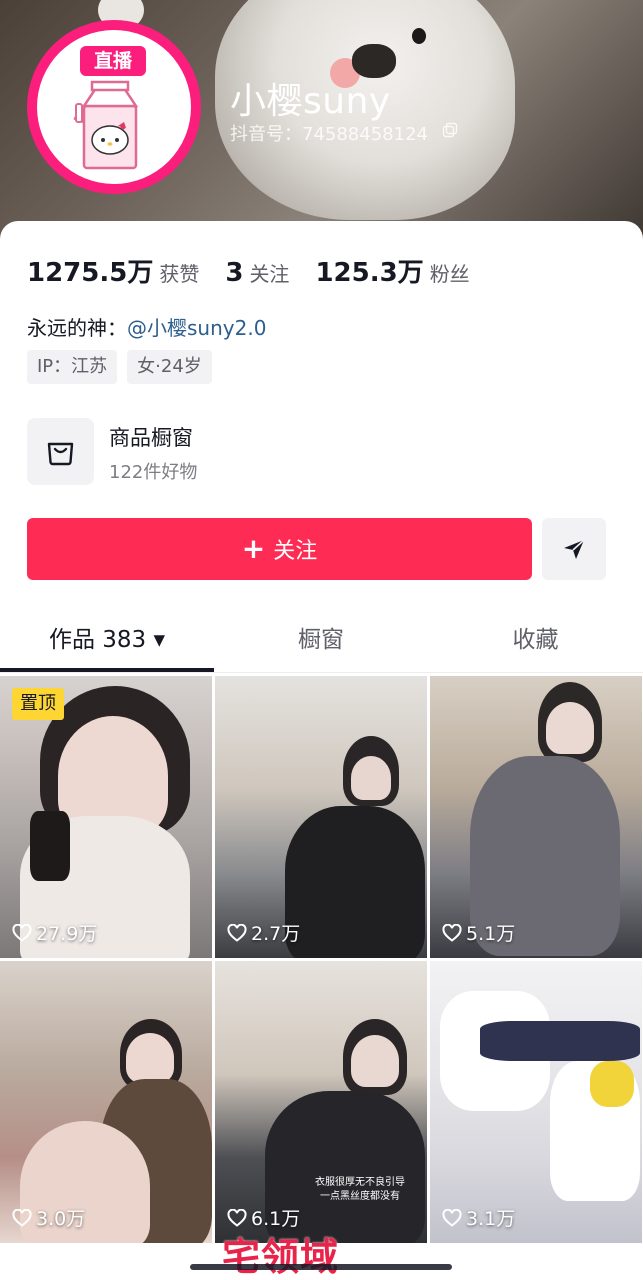 This screenshot has height=1280, width=643. Describe the element at coordinates (72, 367) in the screenshot. I see `ip-location-tag: IP：江苏` at that location.